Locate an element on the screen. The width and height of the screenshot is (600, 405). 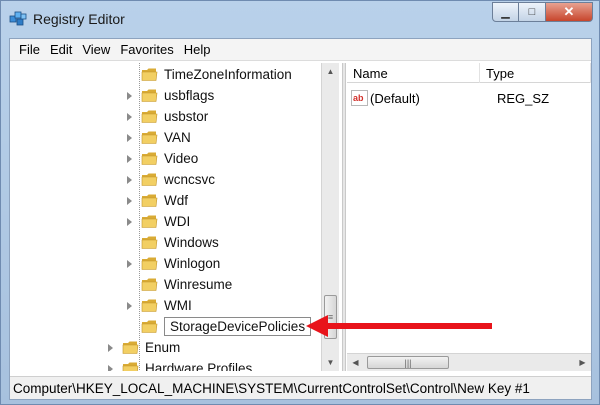
scroll-up-arrow-icon: ▲ is located at coordinates (330, 71).